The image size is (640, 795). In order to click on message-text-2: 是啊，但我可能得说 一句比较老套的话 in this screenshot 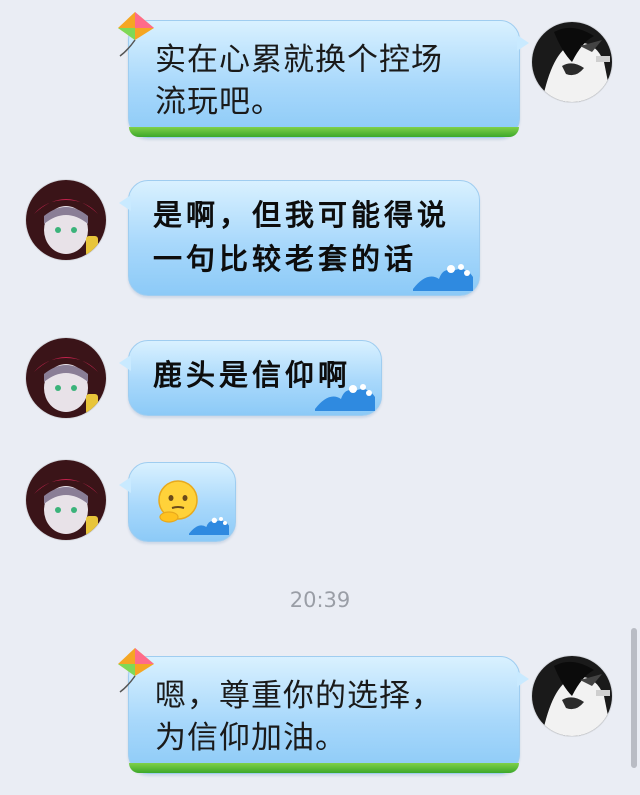, I will do `click(302, 237)`.